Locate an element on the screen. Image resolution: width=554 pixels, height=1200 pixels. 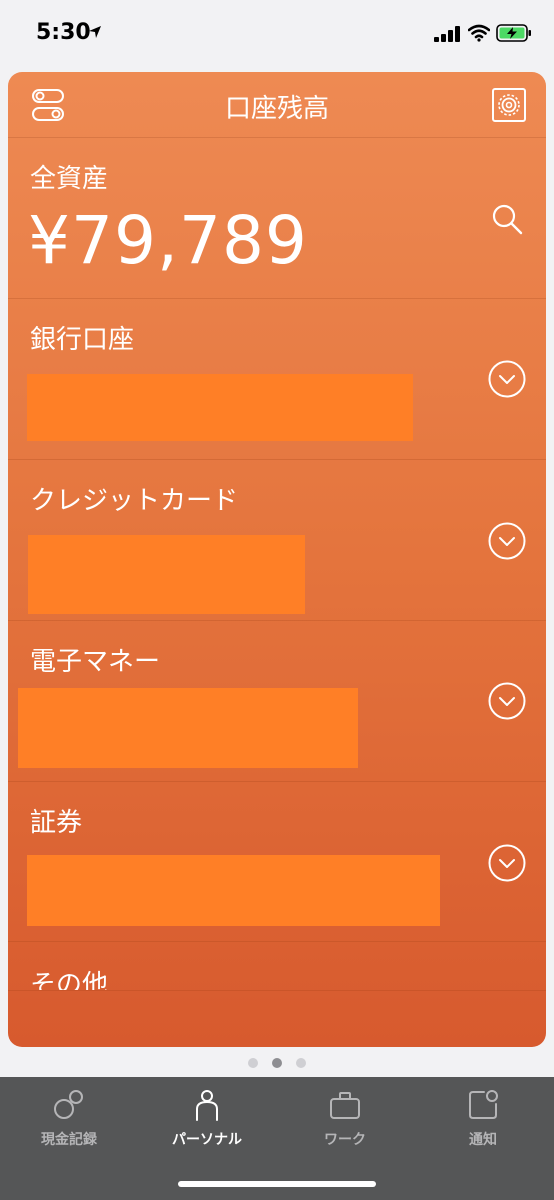
page-dot-active is located at coordinates (277, 1063).